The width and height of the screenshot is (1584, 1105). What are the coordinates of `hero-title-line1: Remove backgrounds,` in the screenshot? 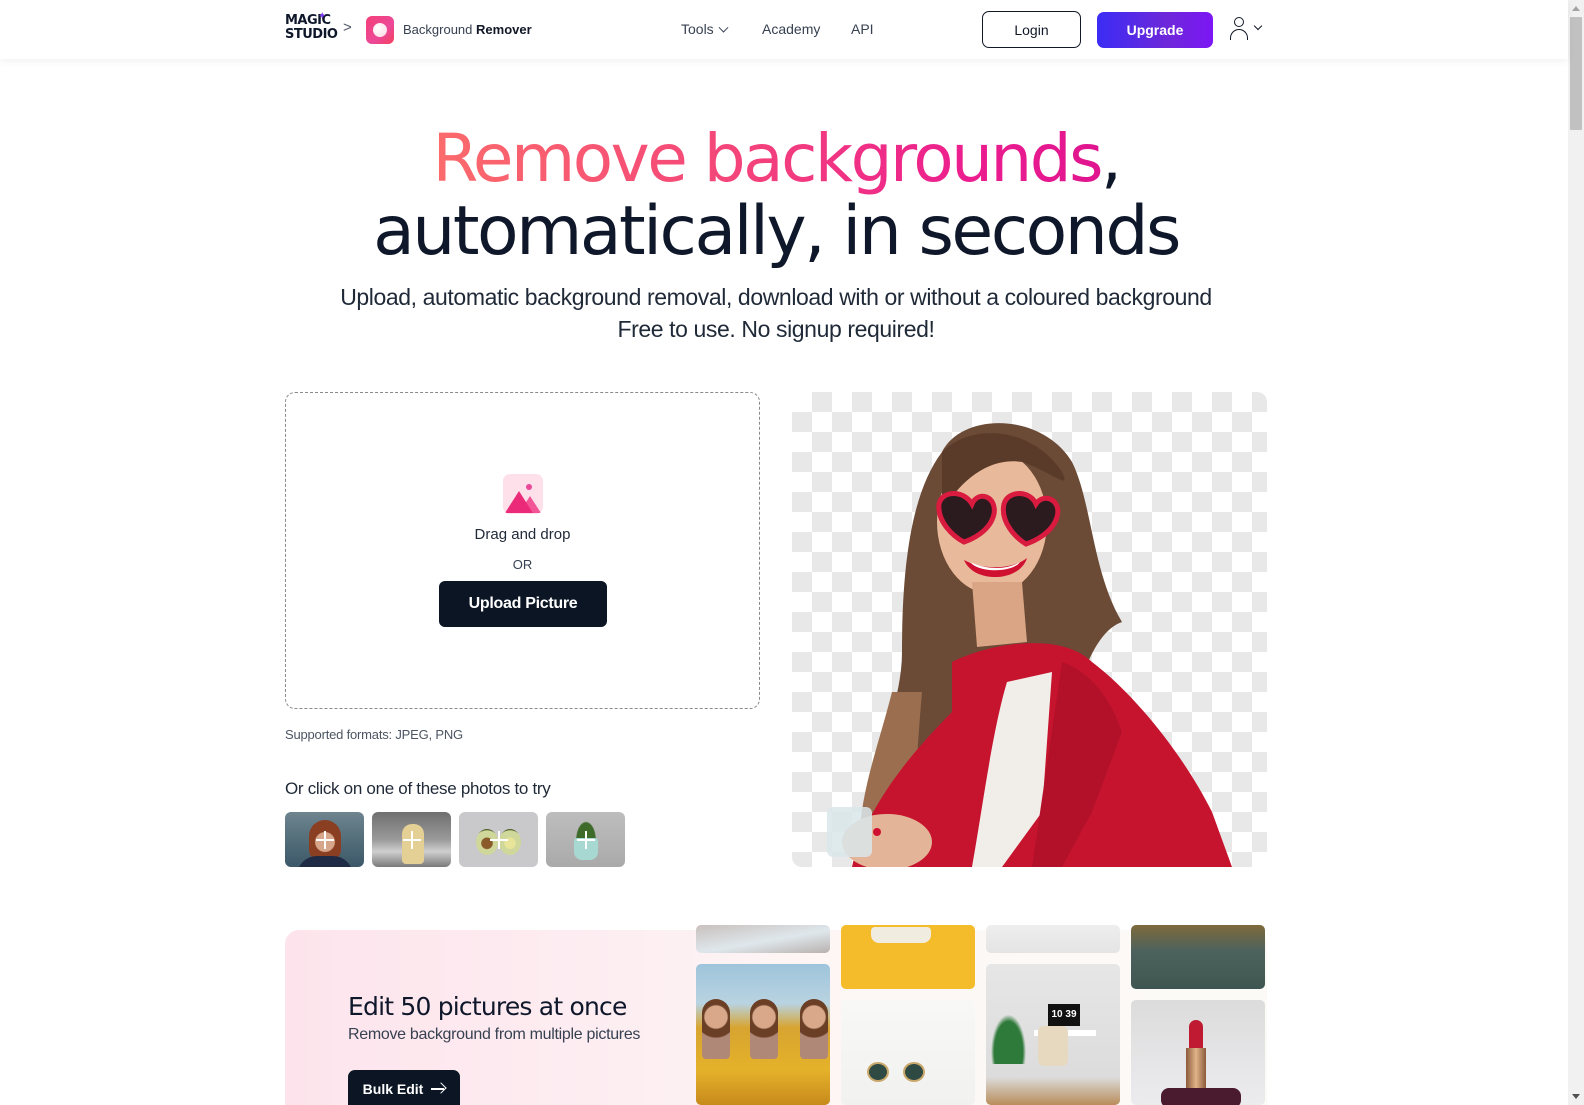 It's located at (777, 158).